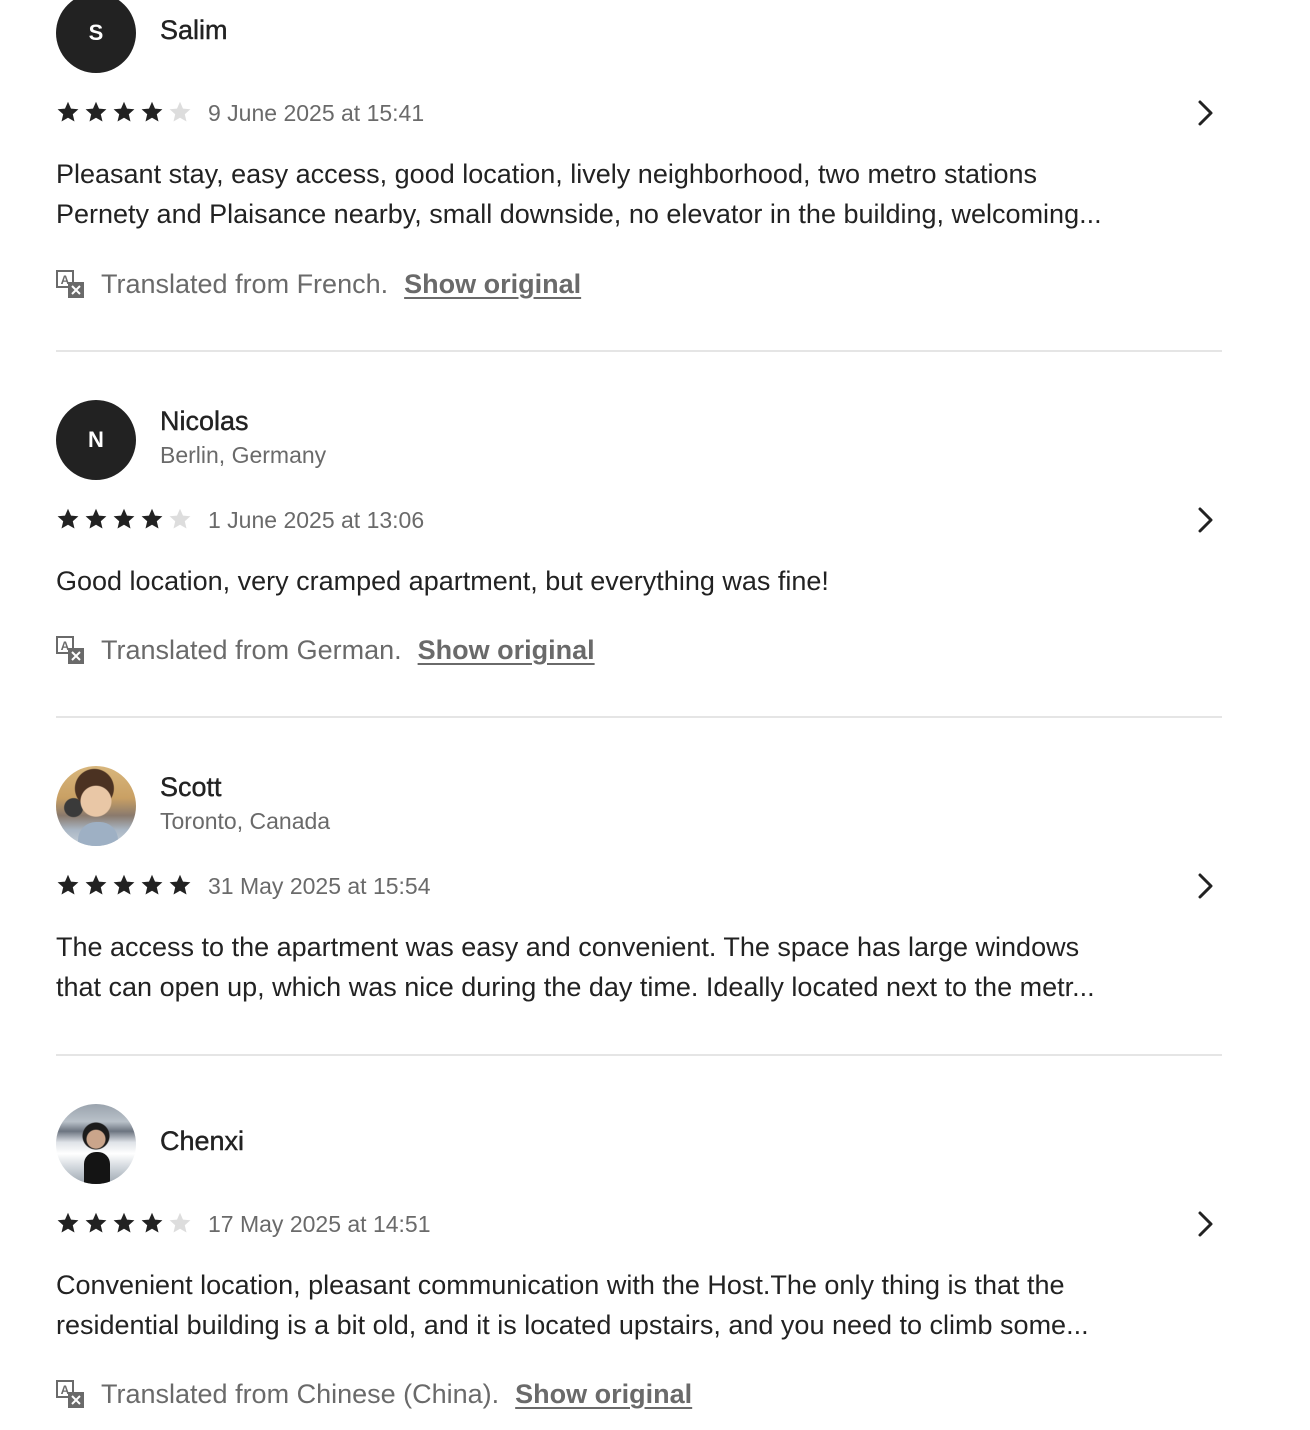 The width and height of the screenshot is (1310, 1430). What do you see at coordinates (251, 650) in the screenshot?
I see `translation-label: Translated from German.` at bounding box center [251, 650].